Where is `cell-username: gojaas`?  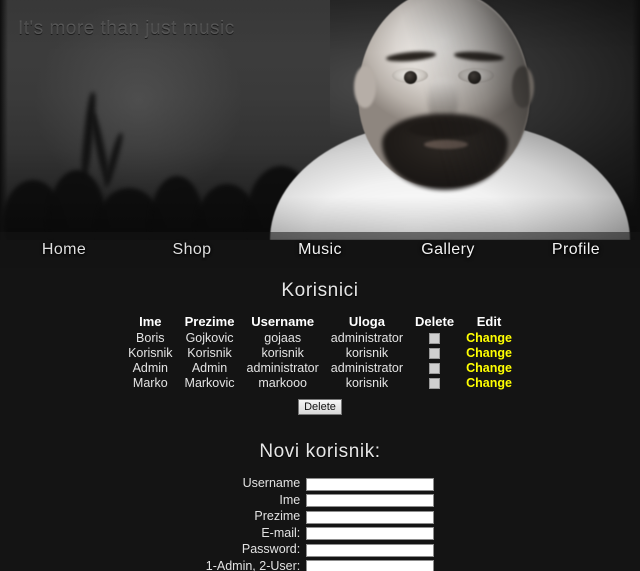 cell-username: gojaas is located at coordinates (283, 338).